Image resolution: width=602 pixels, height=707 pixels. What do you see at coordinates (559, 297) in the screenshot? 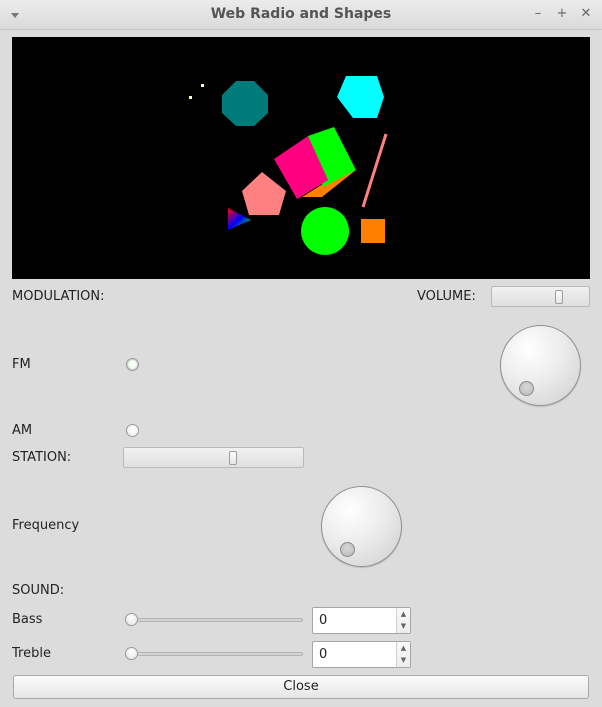
I see `volume-scrollbar-thumb` at bounding box center [559, 297].